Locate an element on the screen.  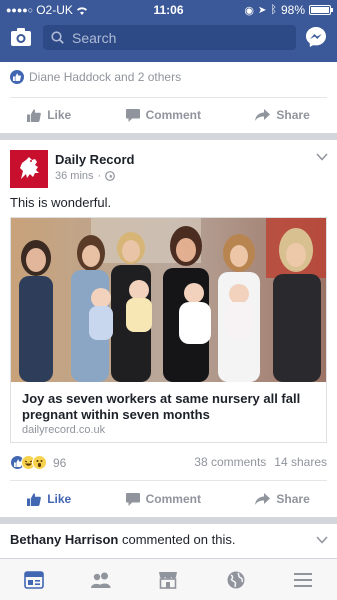
link-domain: dailyrecord.co.uk is located at coordinates (64, 430).